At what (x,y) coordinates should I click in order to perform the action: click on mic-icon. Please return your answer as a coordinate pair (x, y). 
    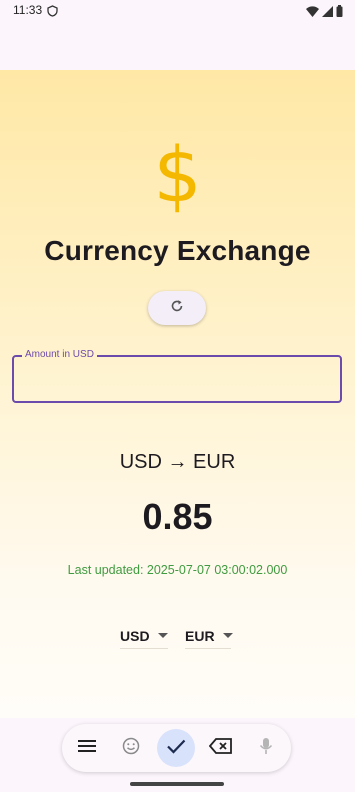
    Looking at the image, I should click on (266, 748).